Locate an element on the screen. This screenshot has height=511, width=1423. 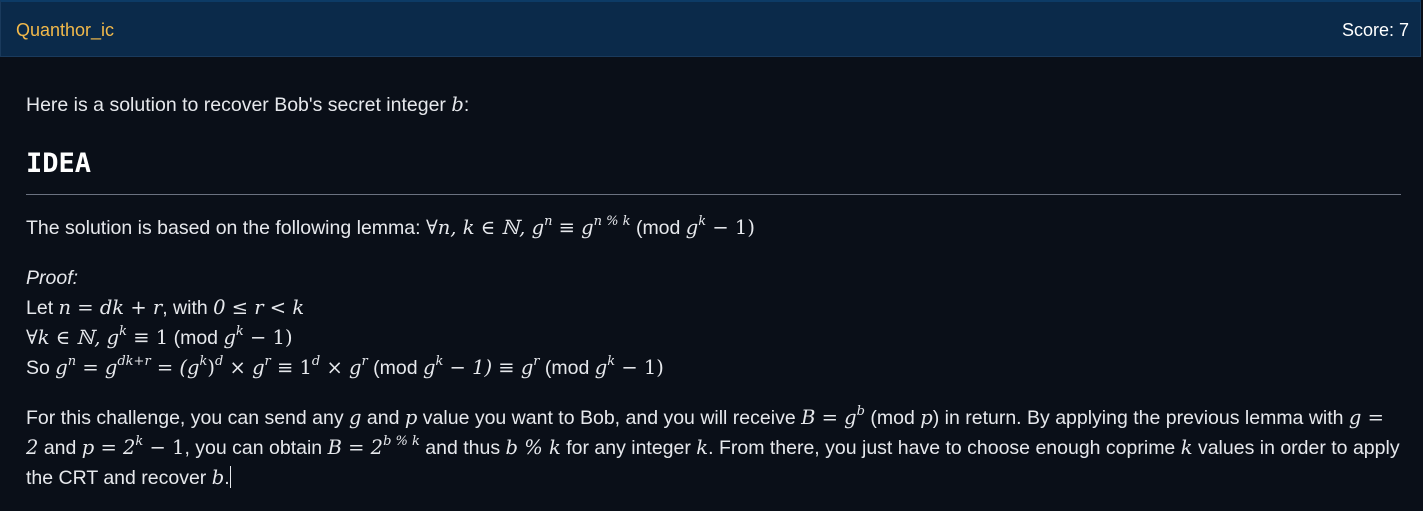
proof-line-2: ∀k ∈ ℕ, gk ≡ 1 (mod gk − 1) is located at coordinates (159, 336).